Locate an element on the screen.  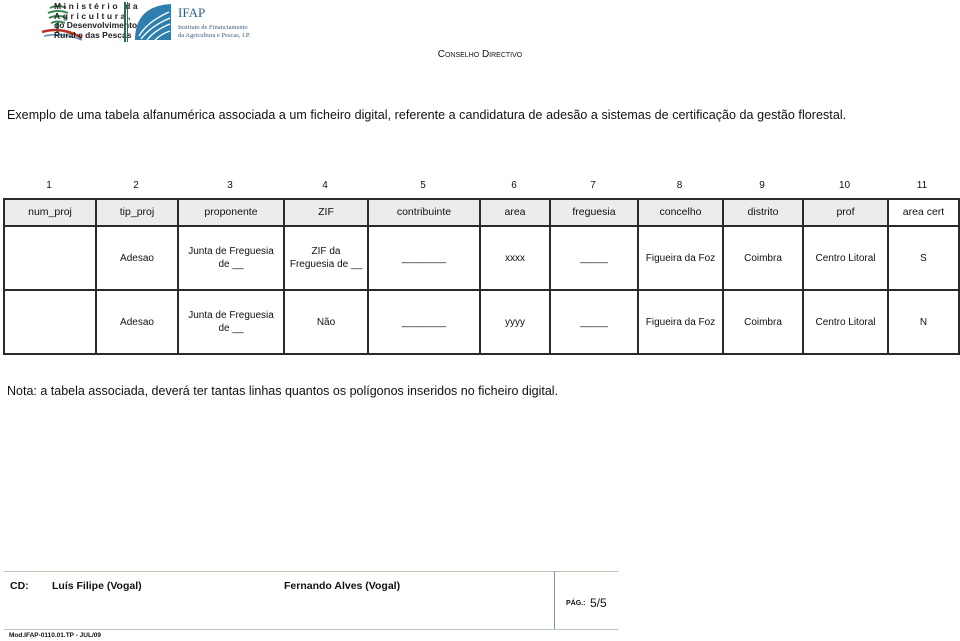
header-area: area is located at coordinates (515, 212).